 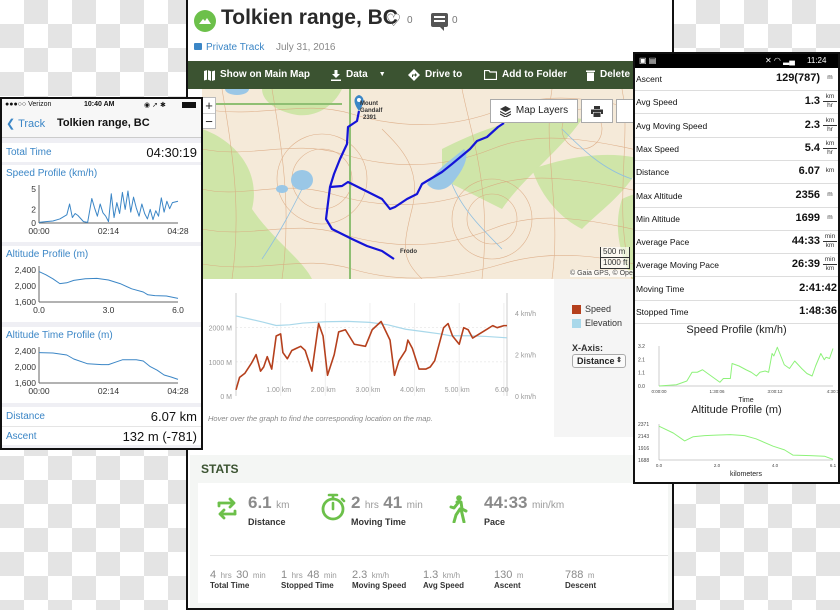 What do you see at coordinates (269, 510) in the screenshot?
I see `stat-distance: 6.1 km Distance` at bounding box center [269, 510].